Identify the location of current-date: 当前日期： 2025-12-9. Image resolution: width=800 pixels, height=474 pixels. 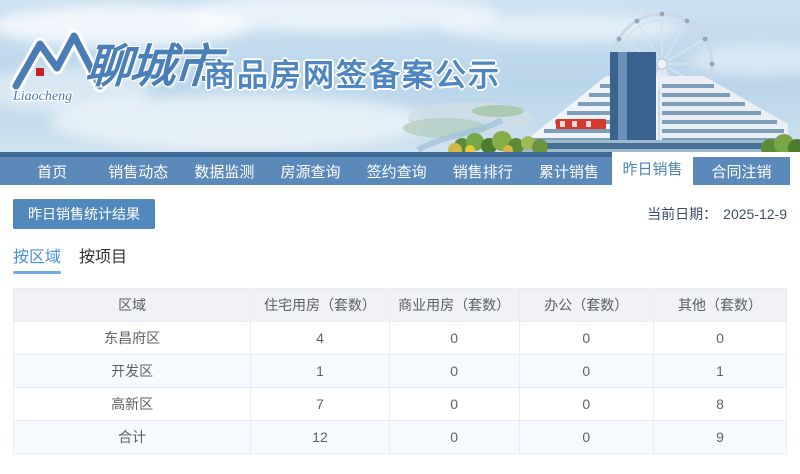
(717, 214).